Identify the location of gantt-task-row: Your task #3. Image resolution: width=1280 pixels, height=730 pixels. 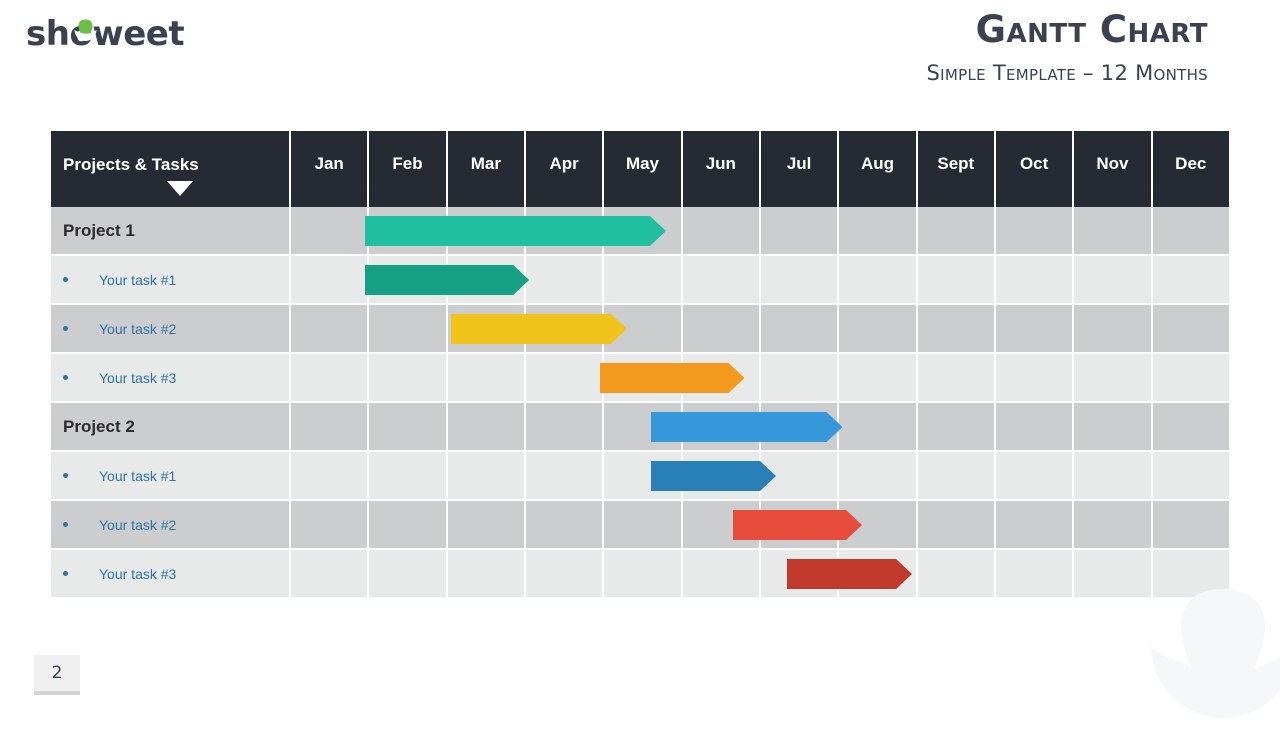
(640, 574).